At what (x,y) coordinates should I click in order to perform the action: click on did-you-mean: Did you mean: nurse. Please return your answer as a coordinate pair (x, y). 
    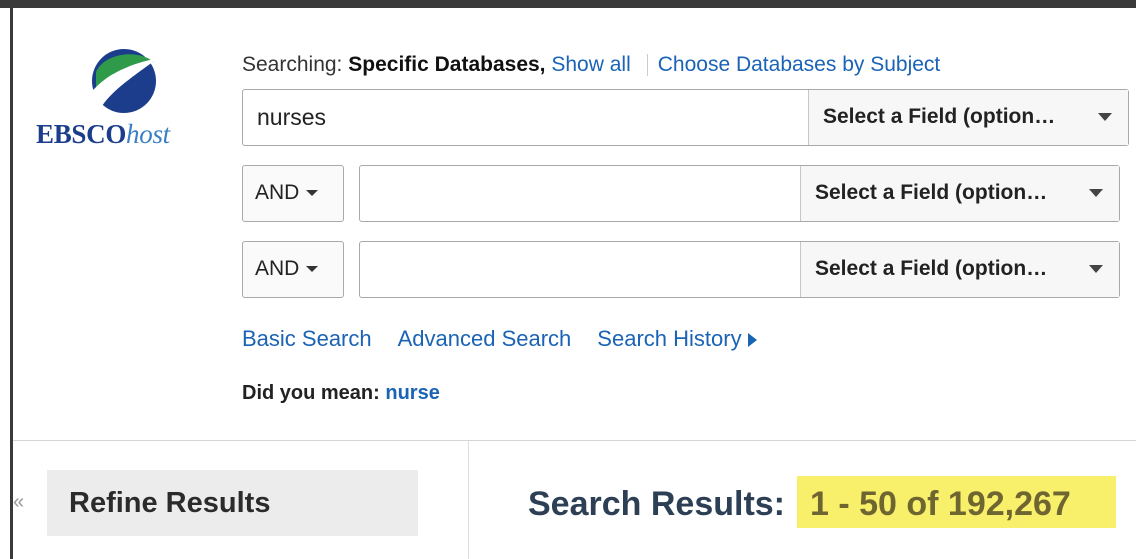
    Looking at the image, I should click on (341, 393).